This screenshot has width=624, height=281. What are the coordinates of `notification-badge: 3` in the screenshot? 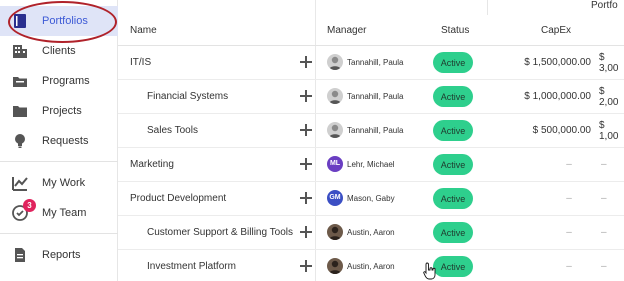 It's located at (29, 205).